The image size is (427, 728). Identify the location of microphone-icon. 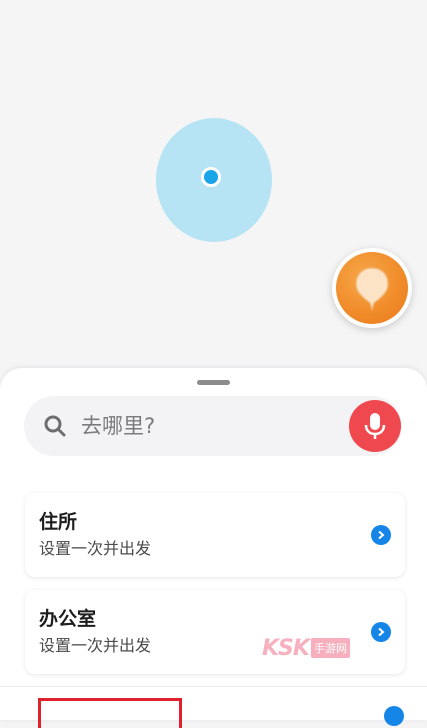
(375, 426).